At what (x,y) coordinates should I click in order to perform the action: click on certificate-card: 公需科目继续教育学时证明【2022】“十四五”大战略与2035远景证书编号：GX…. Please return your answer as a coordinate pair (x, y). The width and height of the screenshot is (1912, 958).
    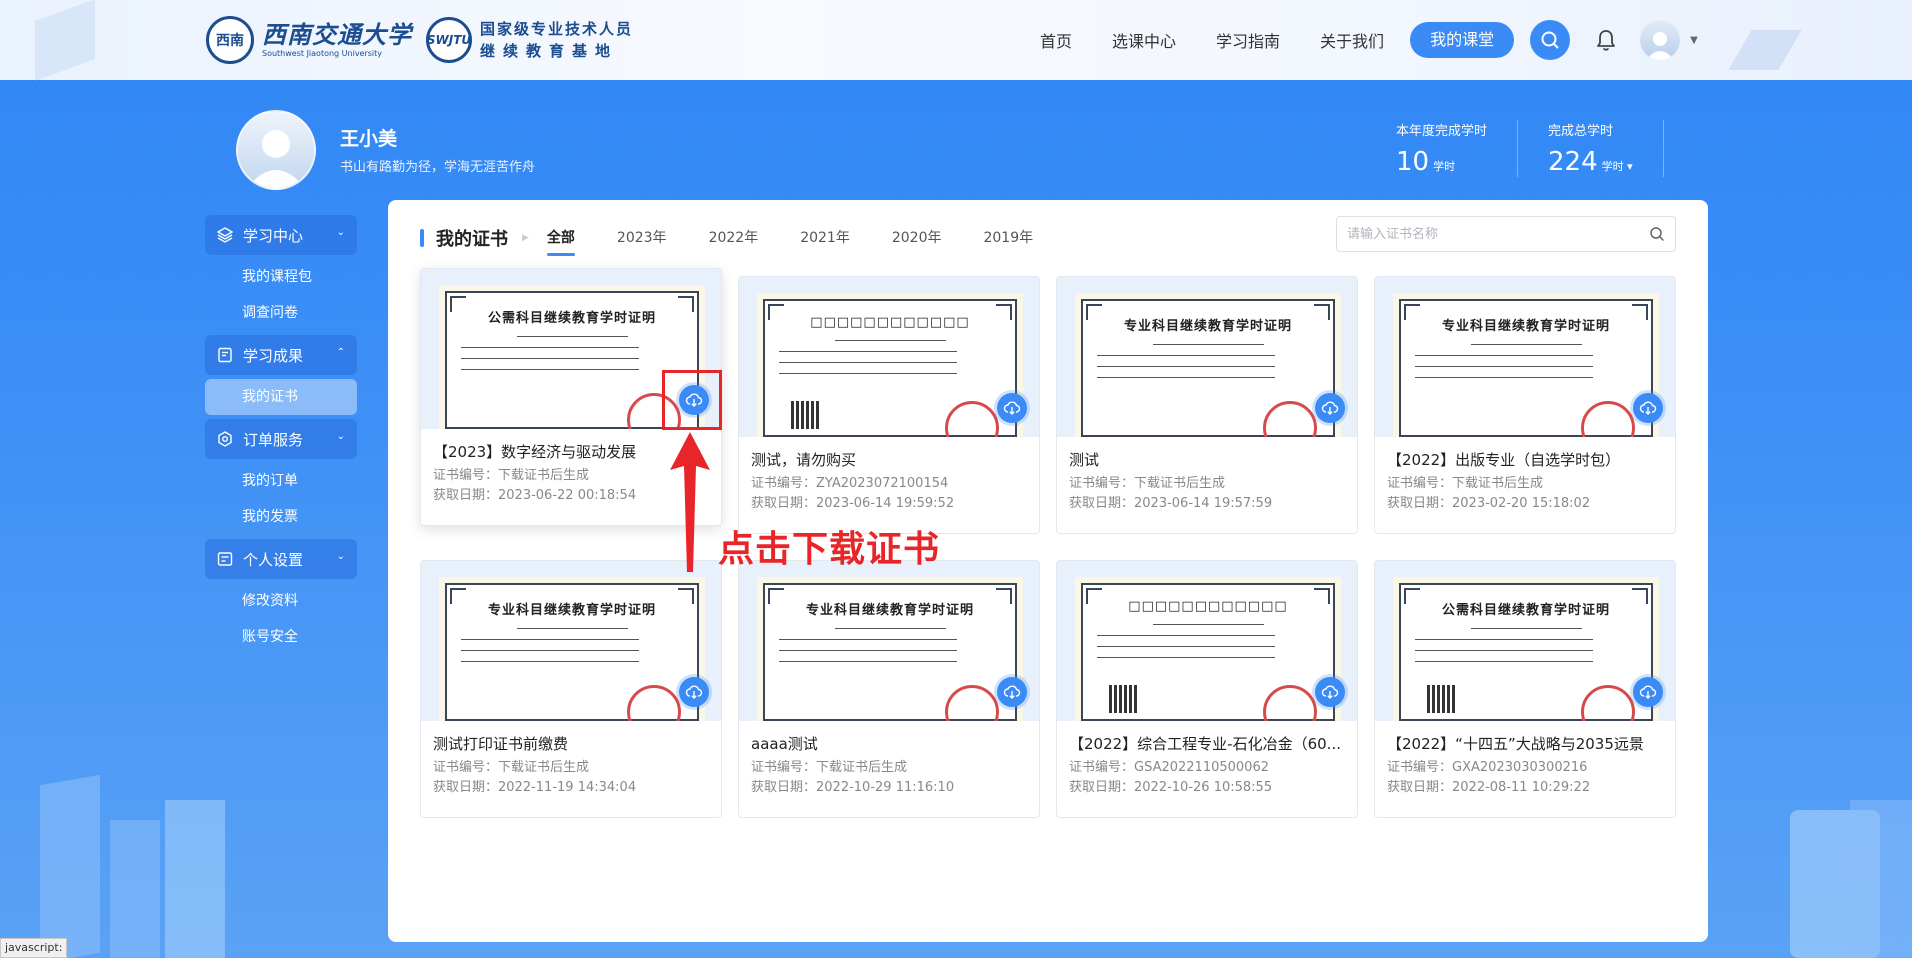
    Looking at the image, I should click on (1525, 689).